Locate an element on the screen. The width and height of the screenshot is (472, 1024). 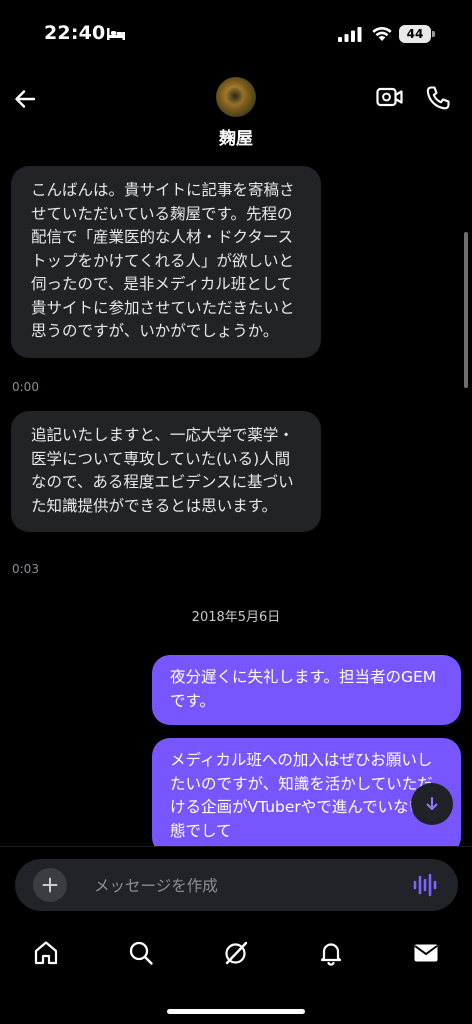
grok-icon is located at coordinates (236, 953).